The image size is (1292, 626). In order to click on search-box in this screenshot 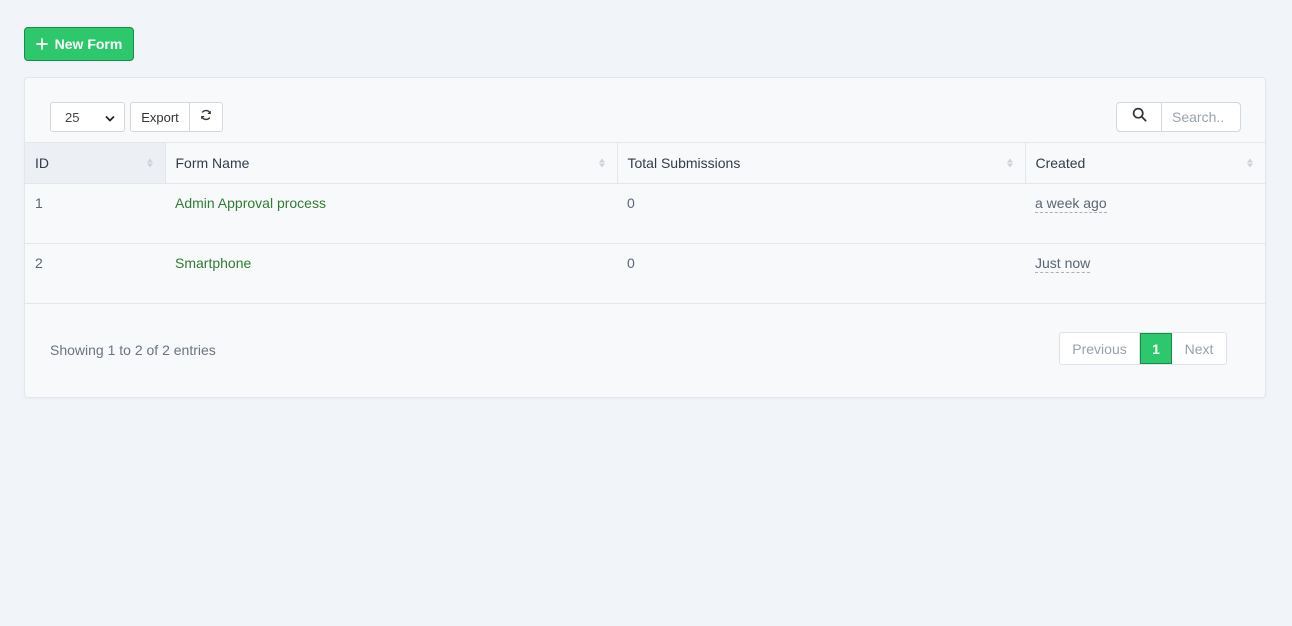, I will do `click(1178, 117)`.